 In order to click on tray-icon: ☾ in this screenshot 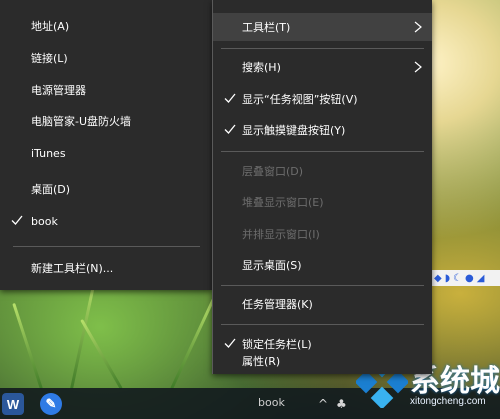, I will do `click(457, 278)`.